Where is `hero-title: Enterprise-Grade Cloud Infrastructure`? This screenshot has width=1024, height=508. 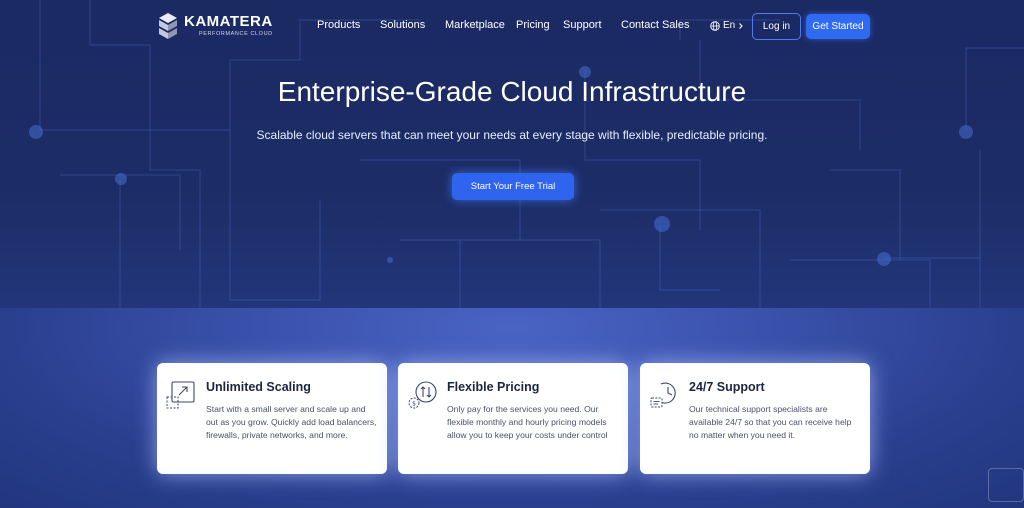 hero-title: Enterprise-Grade Cloud Infrastructure is located at coordinates (512, 91).